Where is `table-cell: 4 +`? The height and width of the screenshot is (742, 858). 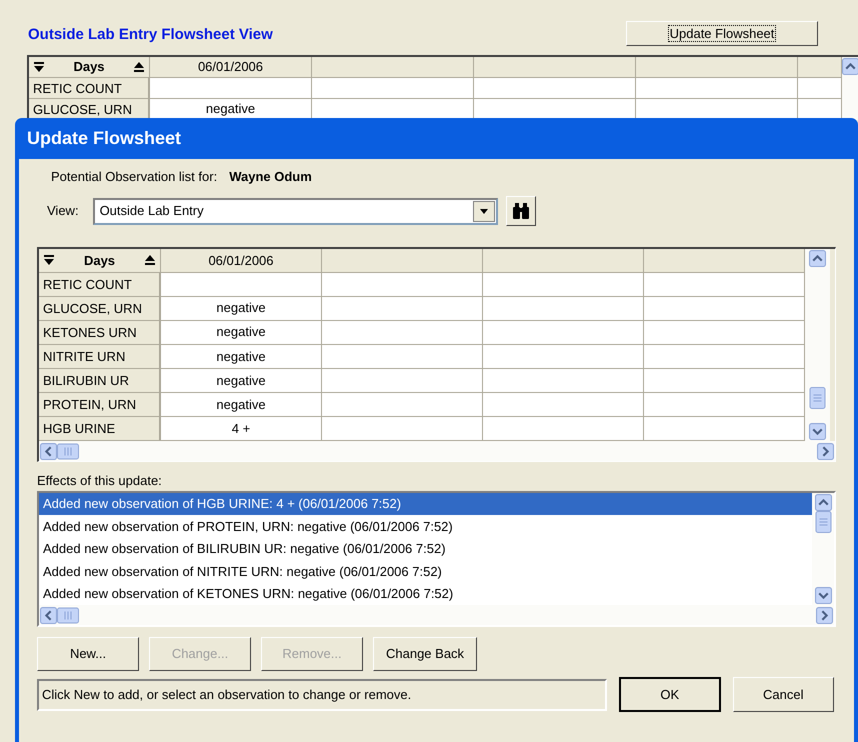
table-cell: 4 + is located at coordinates (241, 428).